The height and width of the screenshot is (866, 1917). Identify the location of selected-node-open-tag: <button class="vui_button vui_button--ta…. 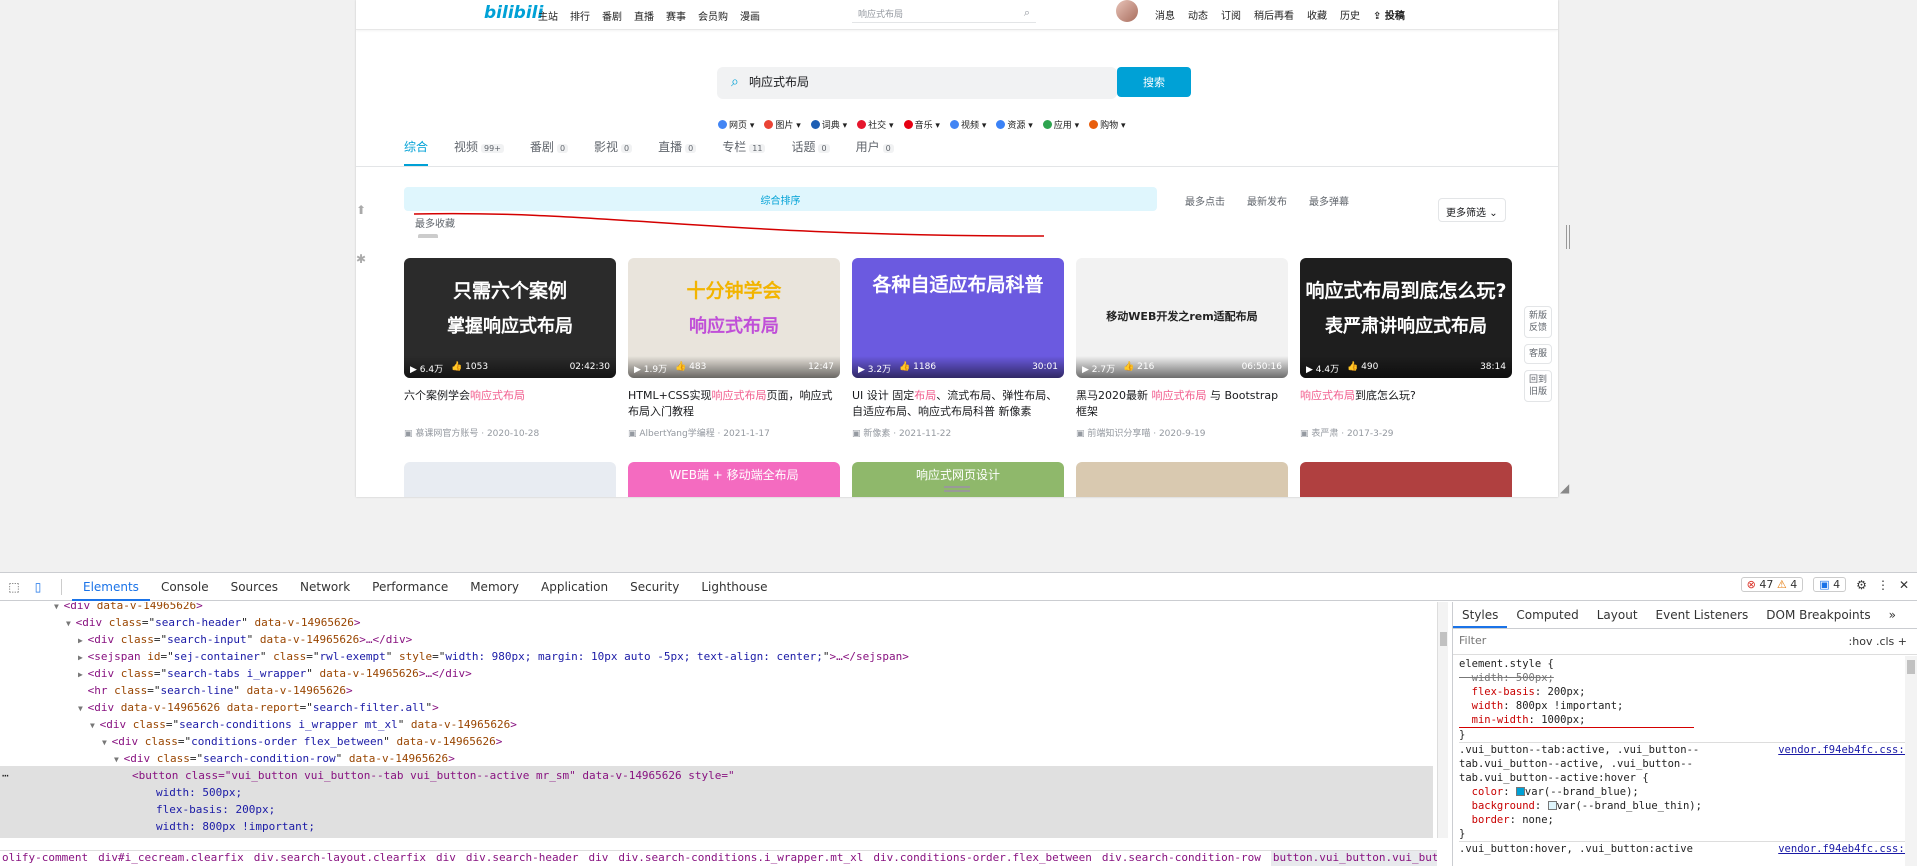
(433, 775).